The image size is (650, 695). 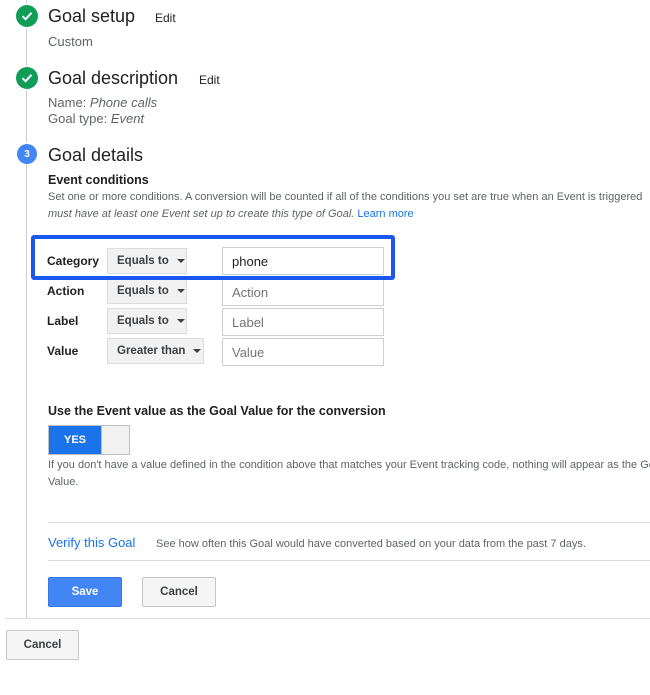 I want to click on condition-label-action: Action, so click(x=66, y=291).